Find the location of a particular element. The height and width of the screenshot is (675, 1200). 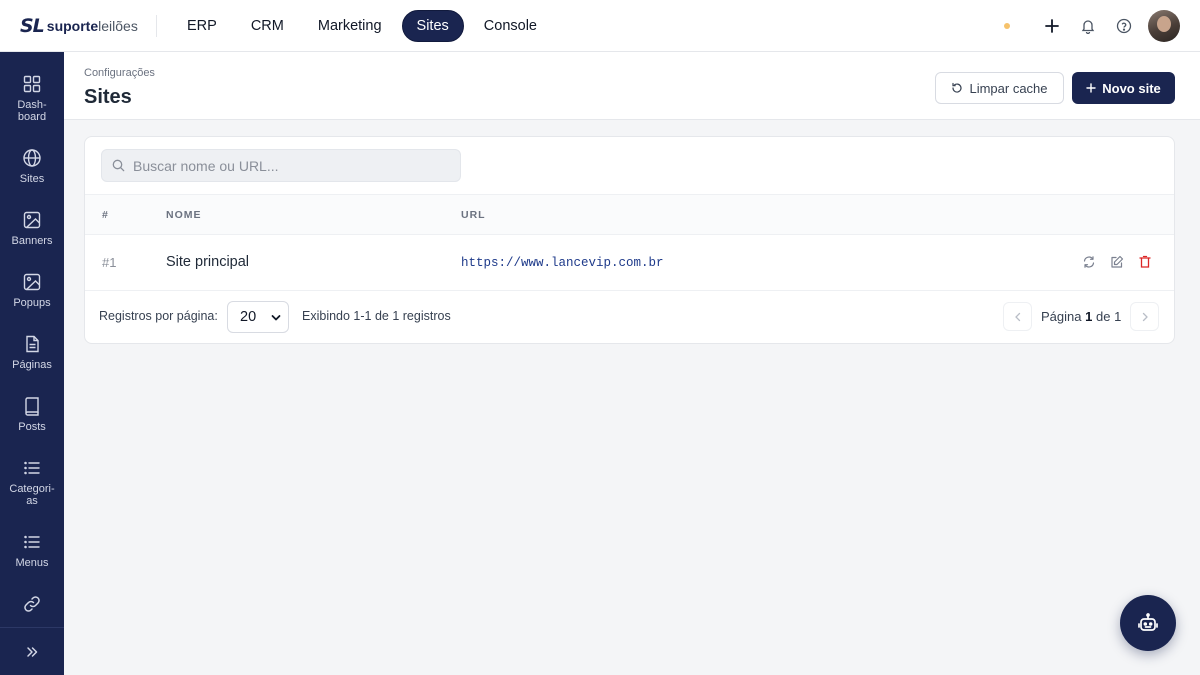

clear-cache-label: Limpar cache is located at coordinates (1008, 88).